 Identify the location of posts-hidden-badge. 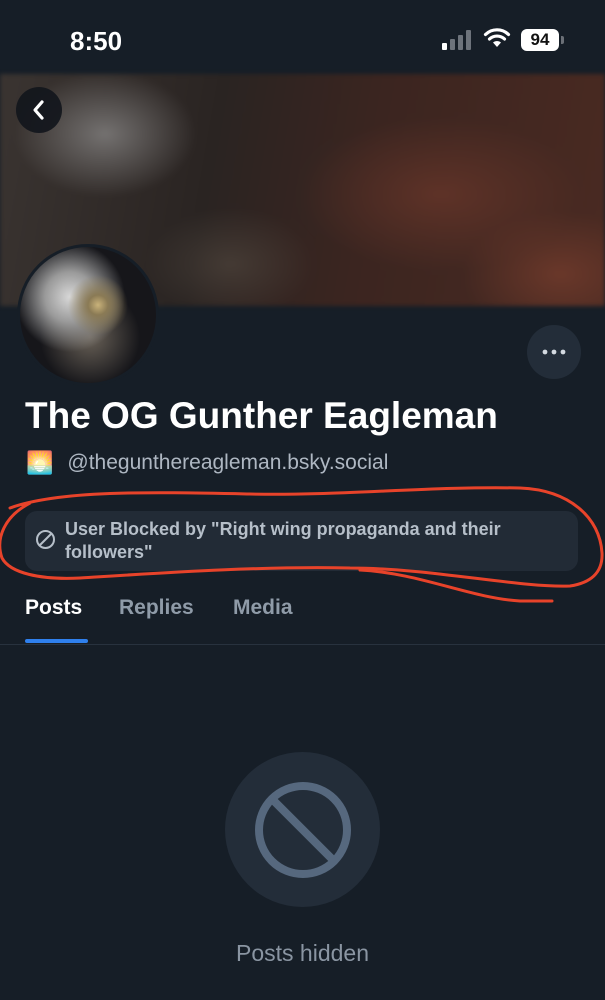
(302, 829).